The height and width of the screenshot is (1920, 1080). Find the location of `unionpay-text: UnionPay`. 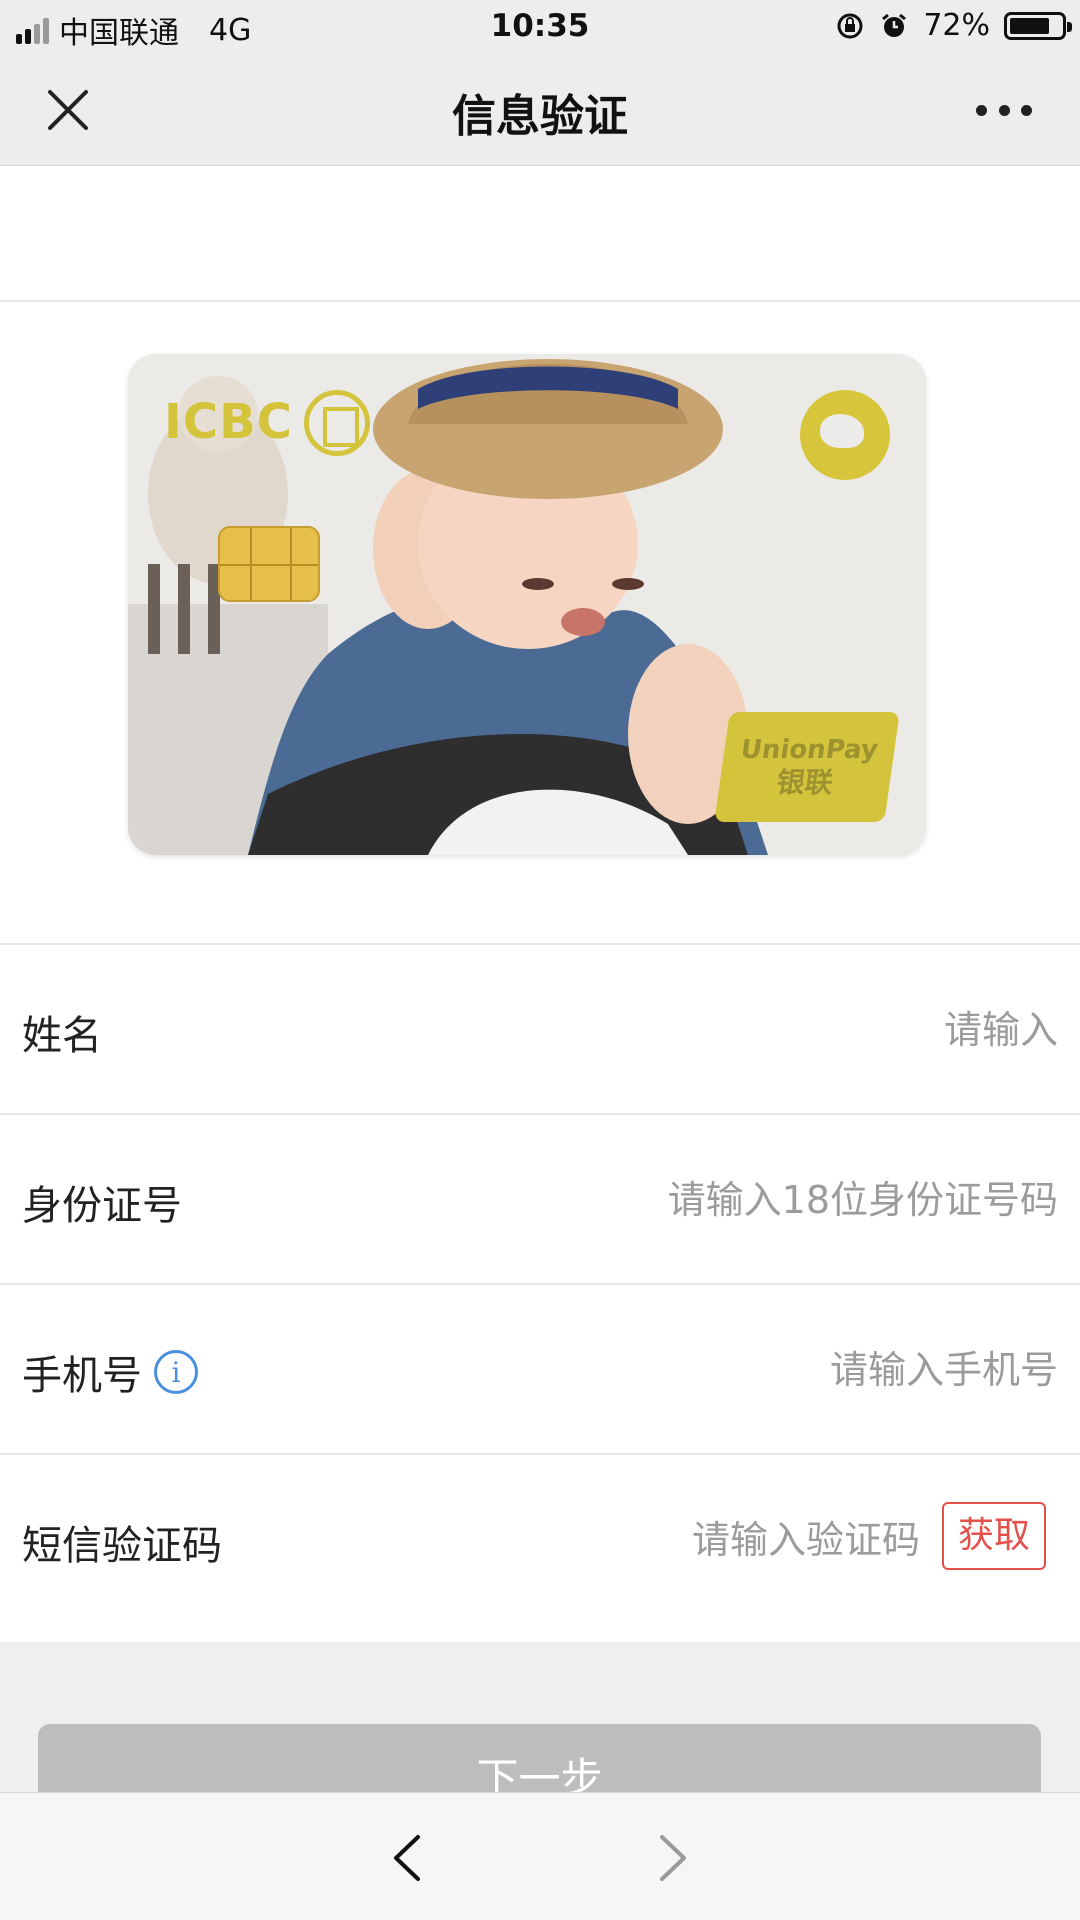

unionpay-text: UnionPay is located at coordinates (809, 750).